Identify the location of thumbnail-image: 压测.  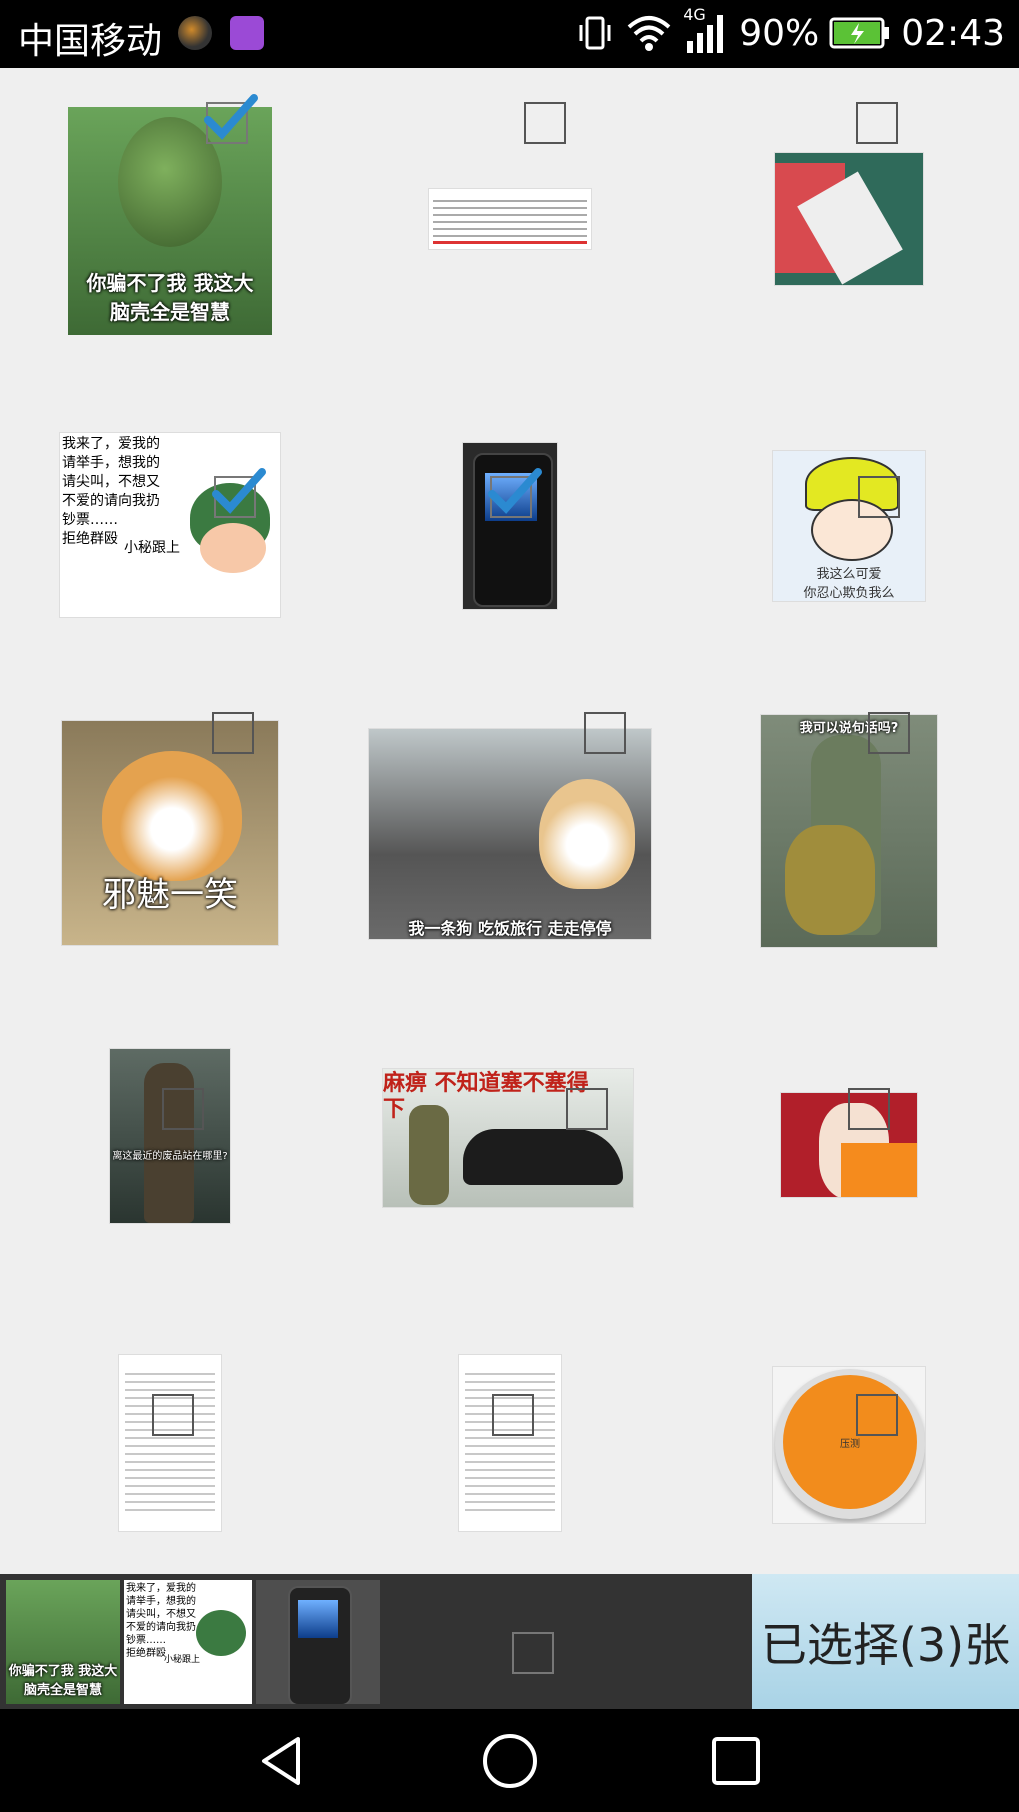
(849, 1445).